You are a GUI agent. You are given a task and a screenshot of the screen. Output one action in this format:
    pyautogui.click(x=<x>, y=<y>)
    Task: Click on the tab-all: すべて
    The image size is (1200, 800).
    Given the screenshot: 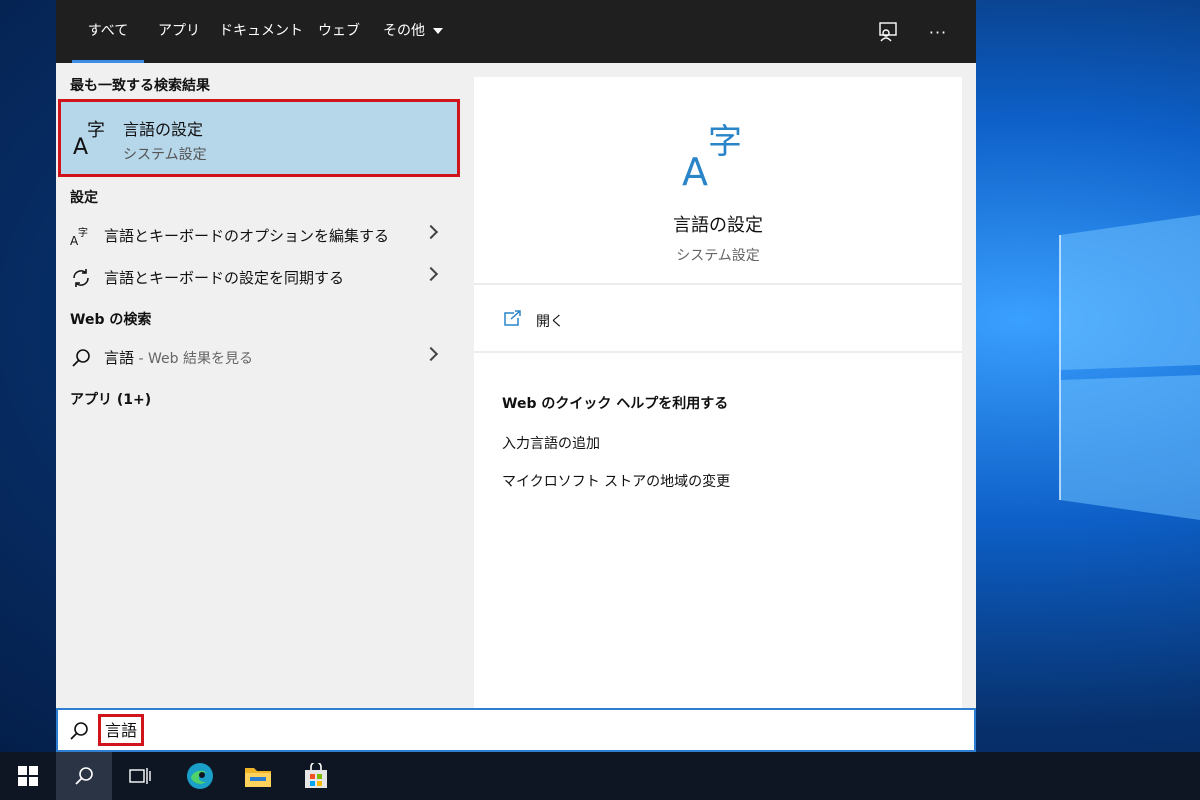 What is the action you would take?
    pyautogui.click(x=108, y=31)
    